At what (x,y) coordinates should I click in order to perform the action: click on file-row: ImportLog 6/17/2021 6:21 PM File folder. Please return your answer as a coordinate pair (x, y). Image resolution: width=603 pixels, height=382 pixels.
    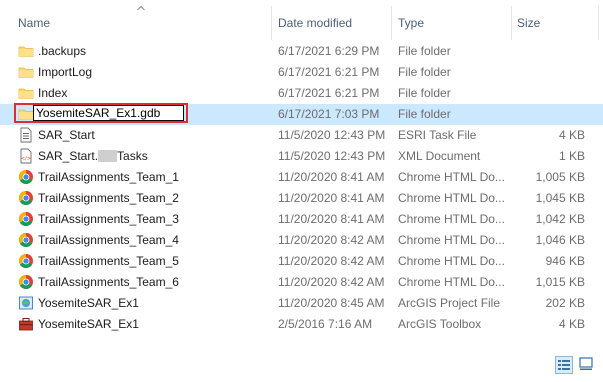
    Looking at the image, I should click on (301, 72).